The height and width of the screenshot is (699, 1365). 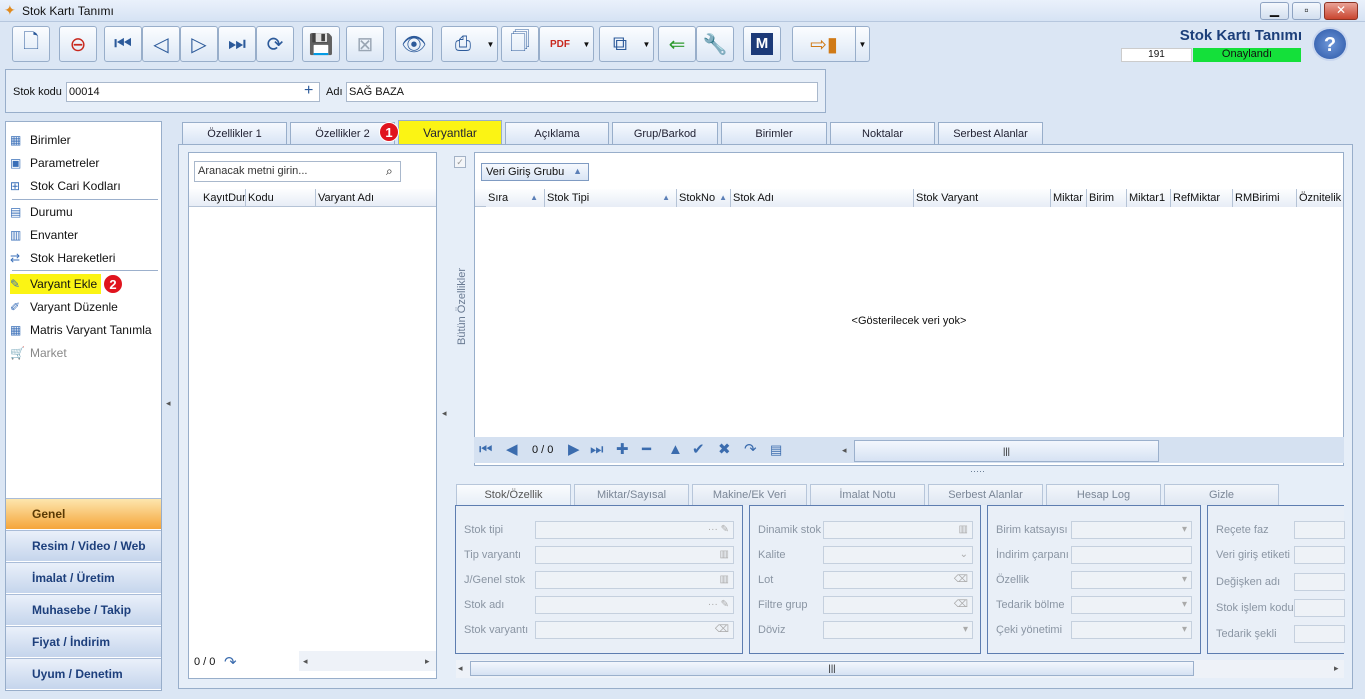 I want to click on scroll-thumb: |||, so click(x=832, y=668).